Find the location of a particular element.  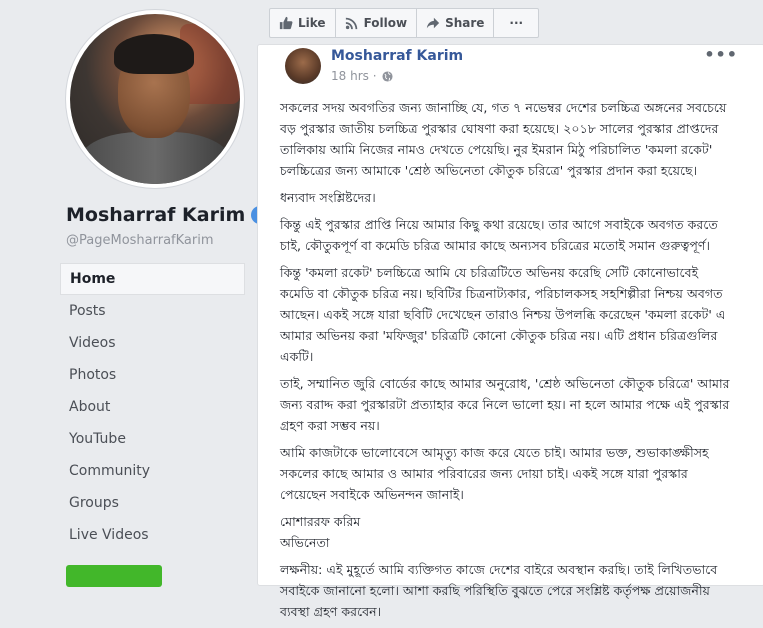

share-button: Share is located at coordinates (455, 23).